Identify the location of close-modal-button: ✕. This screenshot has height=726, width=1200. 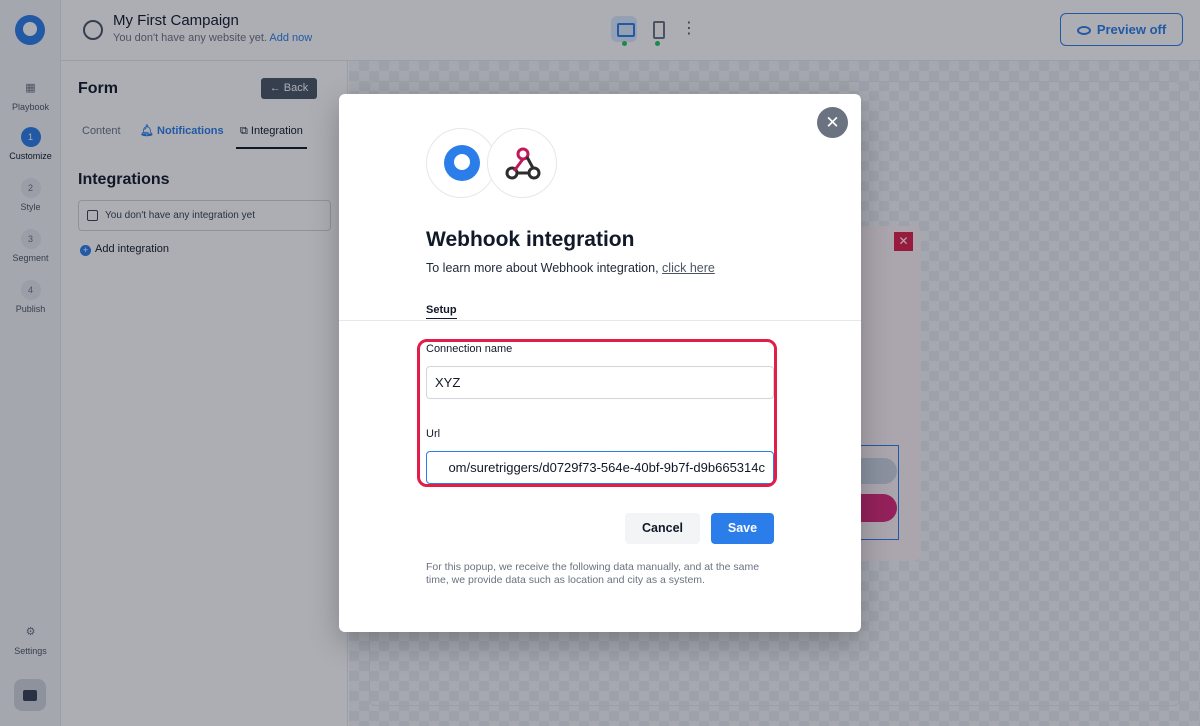
(832, 122).